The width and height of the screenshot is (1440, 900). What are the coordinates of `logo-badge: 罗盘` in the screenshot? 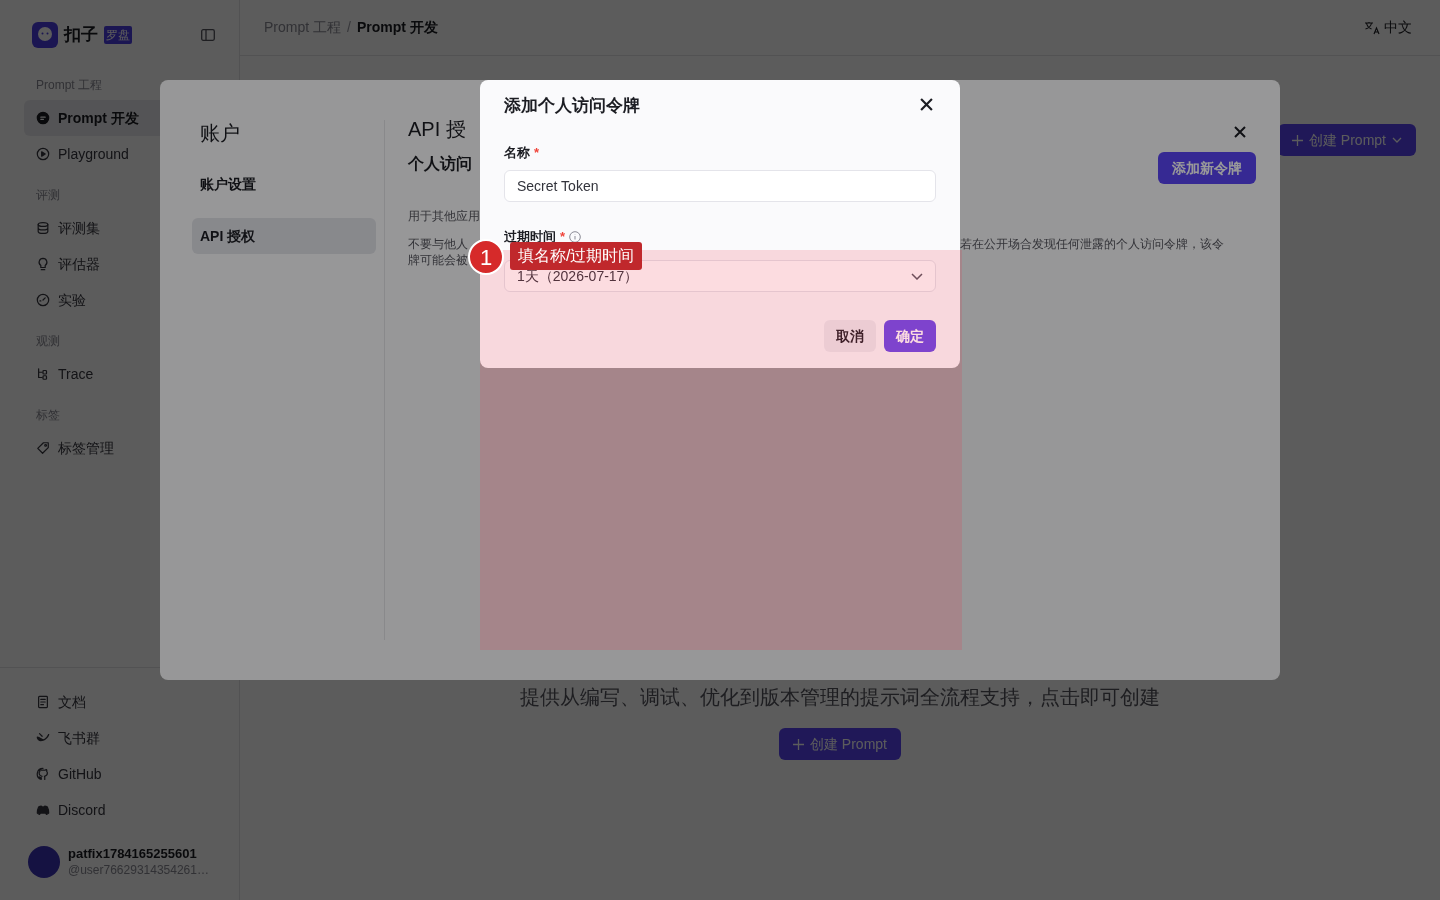 It's located at (118, 35).